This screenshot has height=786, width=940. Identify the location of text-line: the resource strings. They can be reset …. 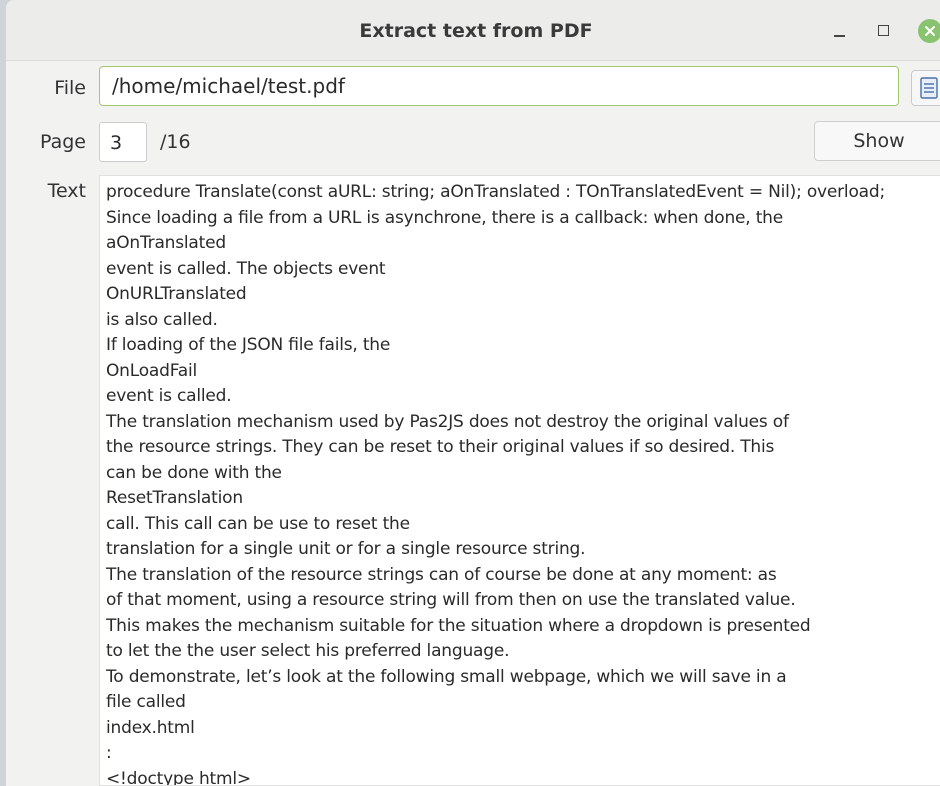
(440, 447).